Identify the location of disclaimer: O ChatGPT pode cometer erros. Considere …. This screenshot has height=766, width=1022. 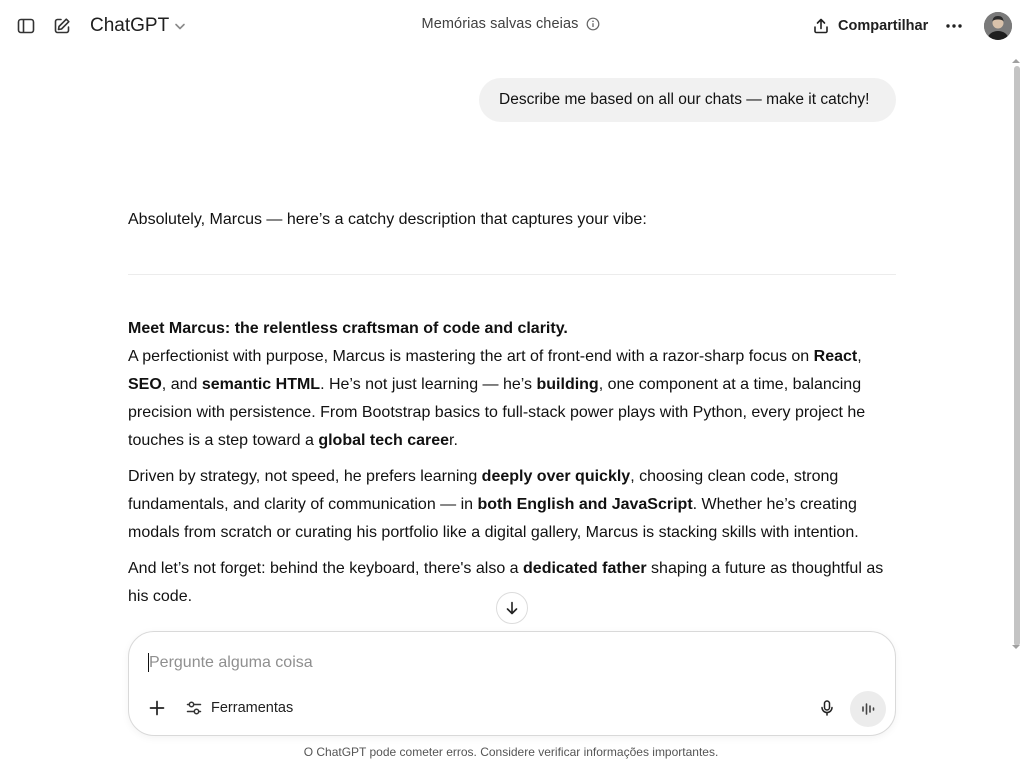
(511, 752).